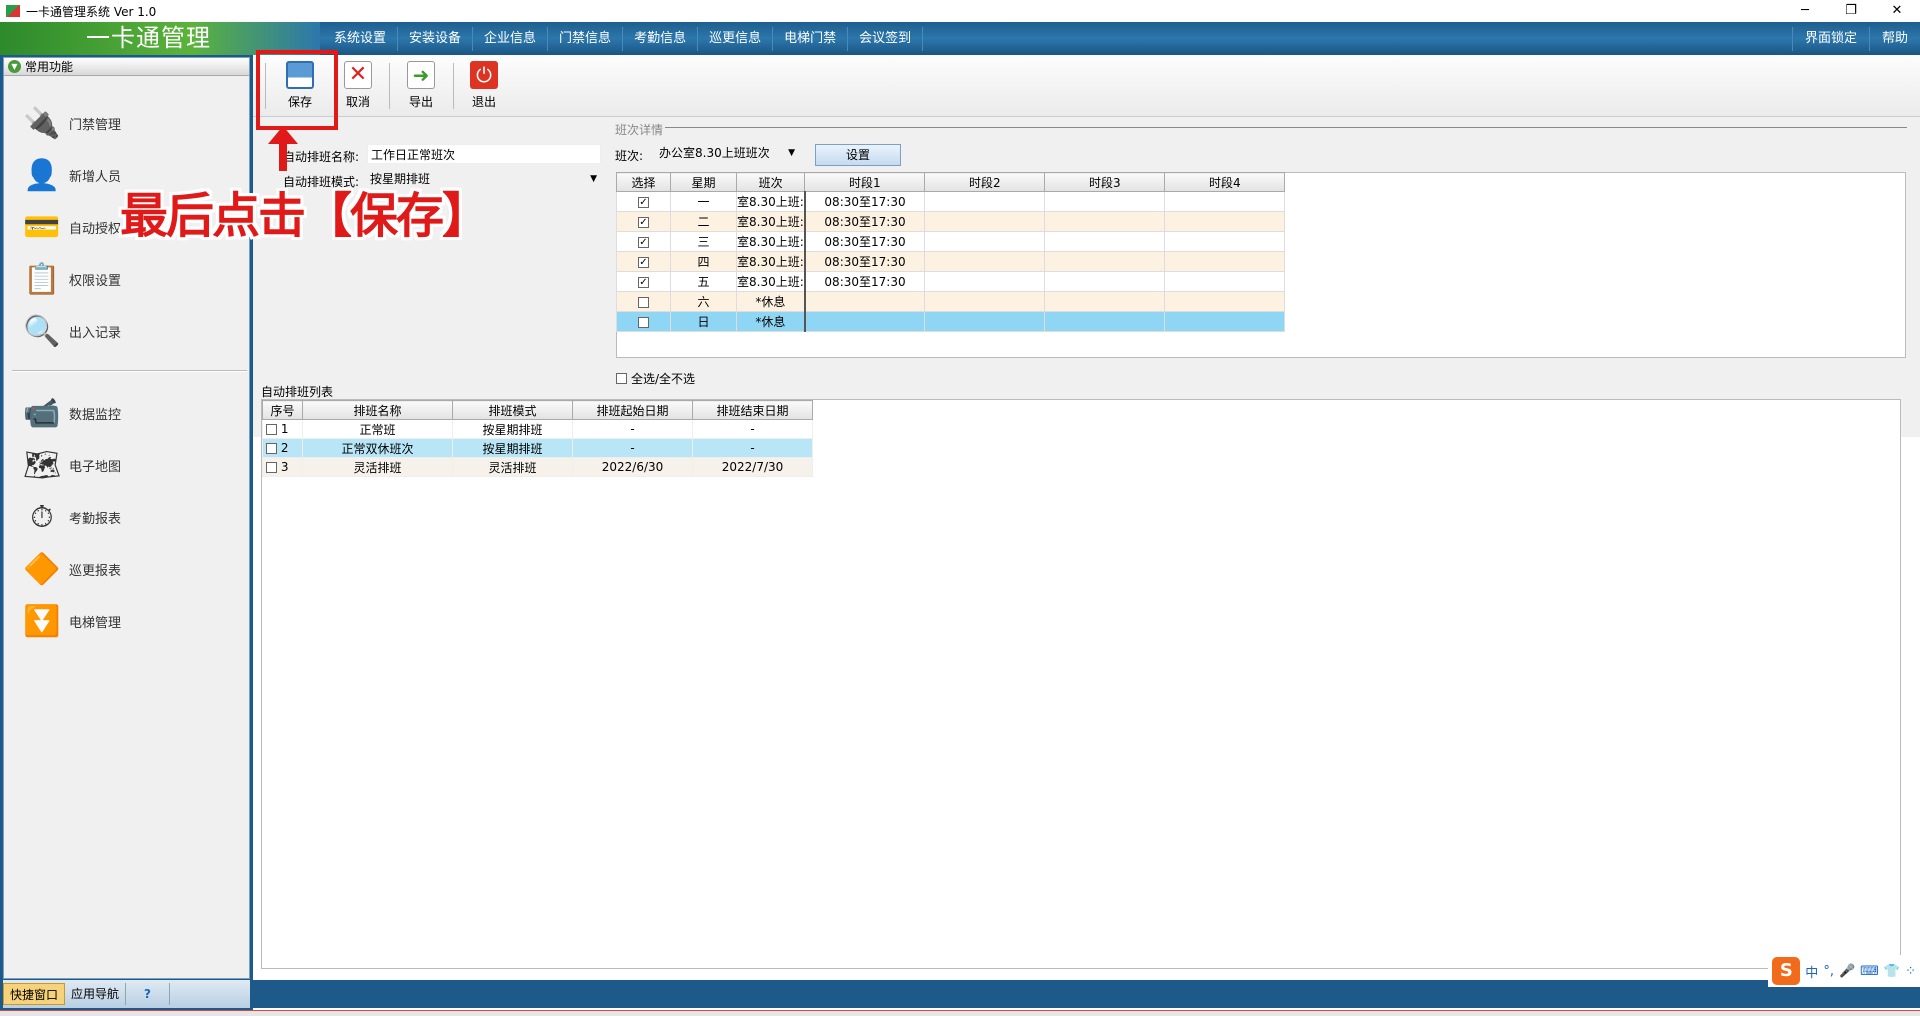 The height and width of the screenshot is (1016, 1920). I want to click on shift-select: 办公室8.30上班班次 ▼, so click(727, 153).